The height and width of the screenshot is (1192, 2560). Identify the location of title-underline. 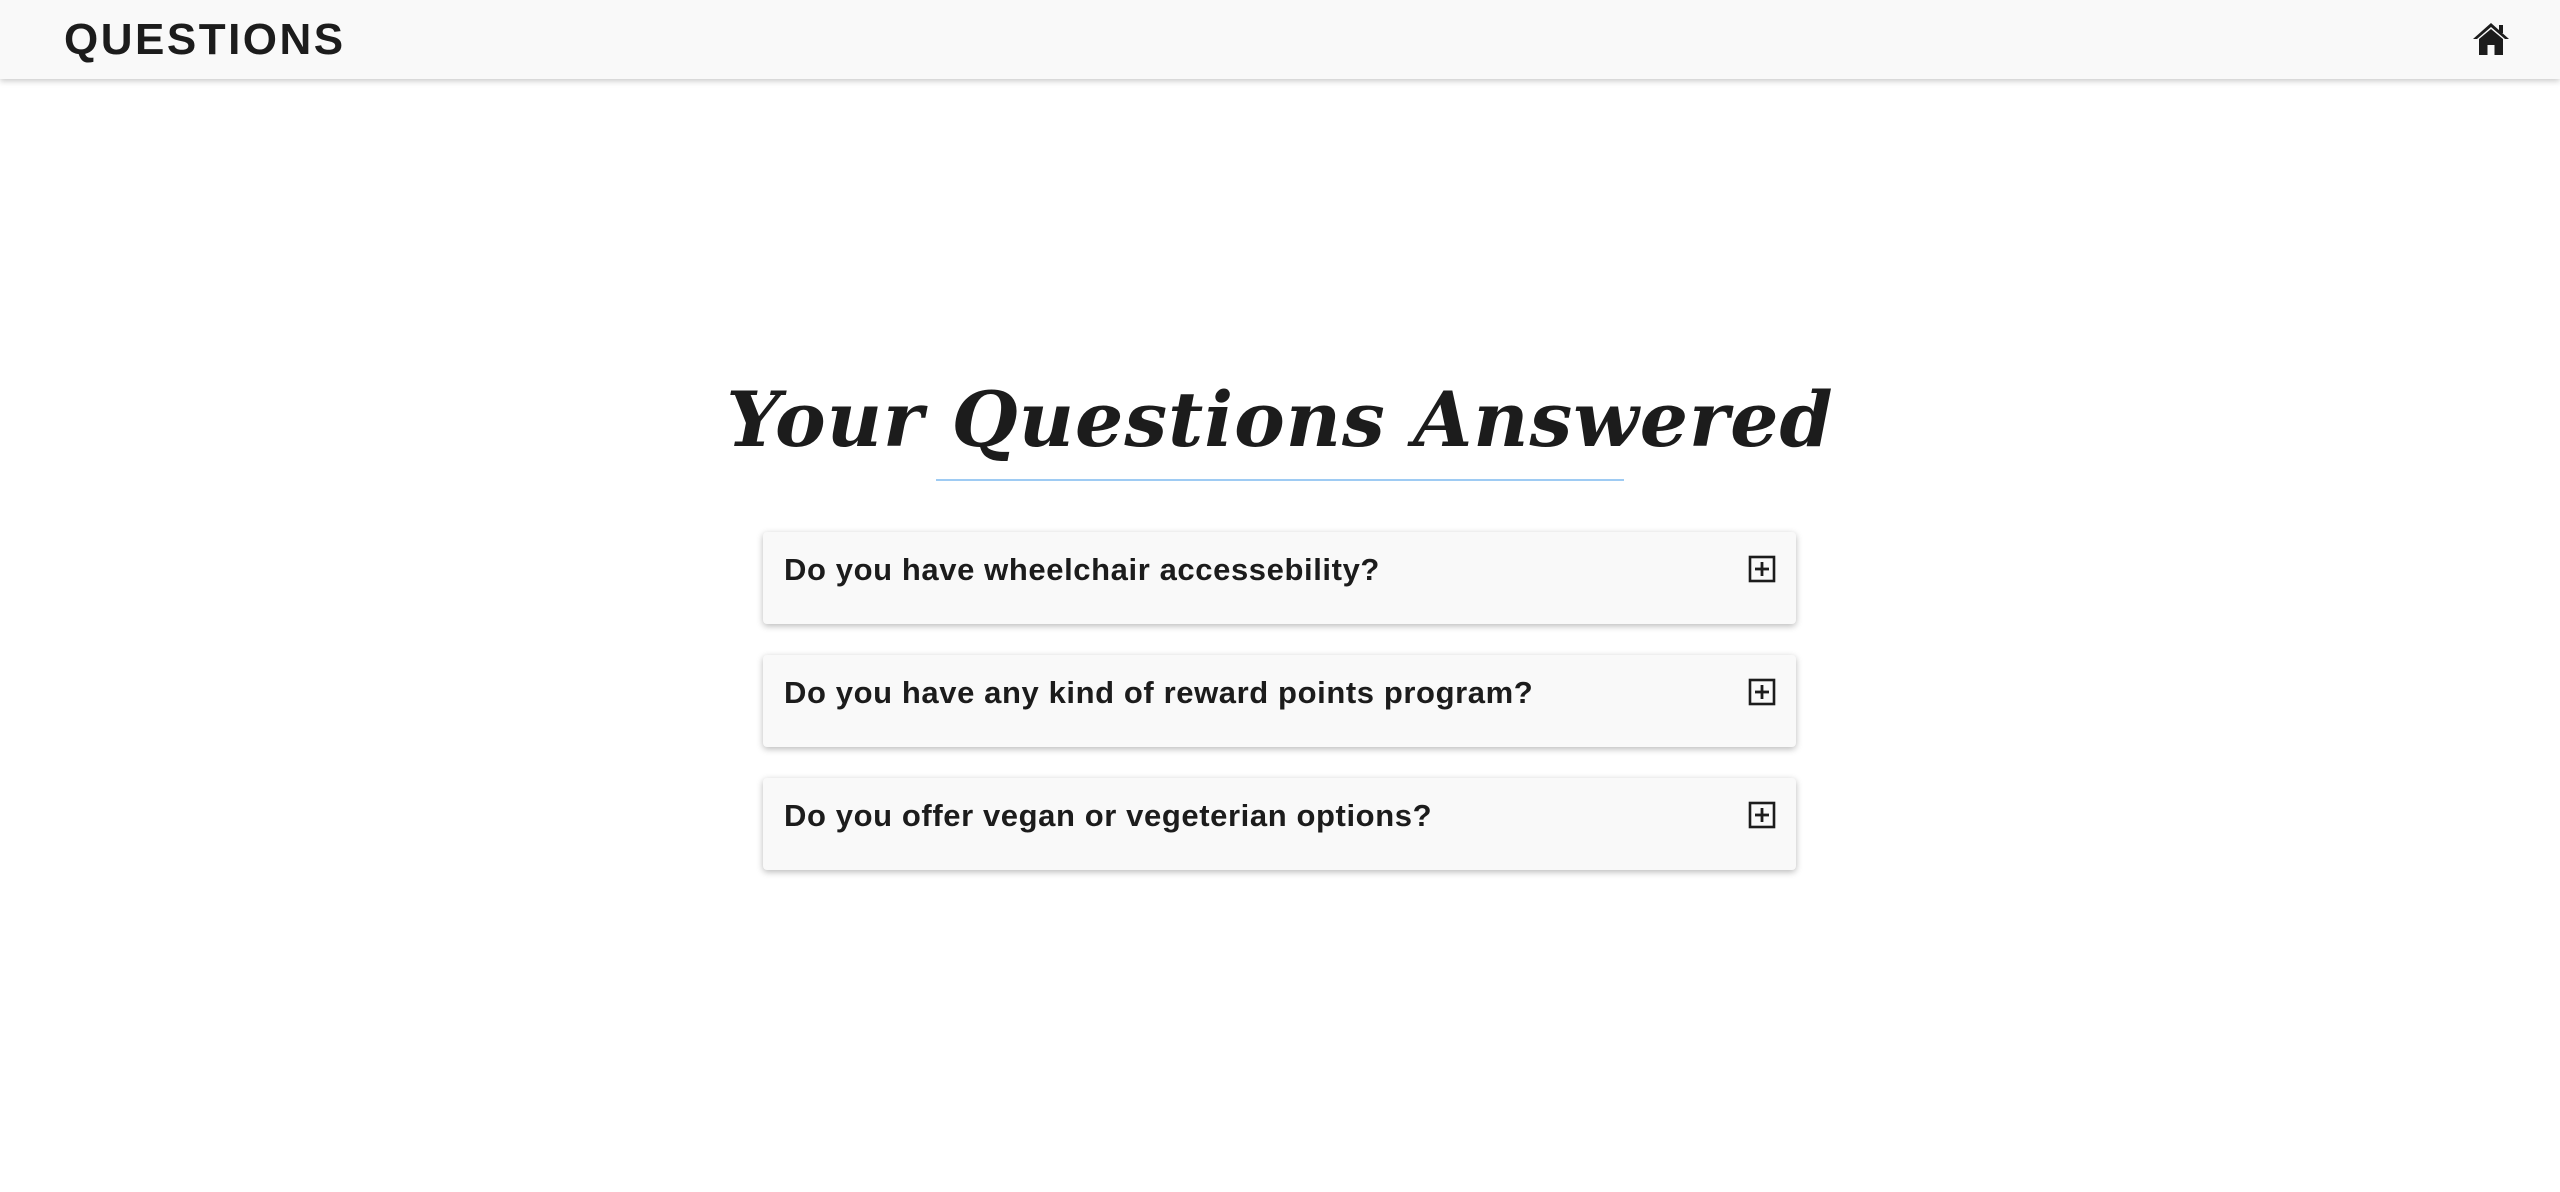
(1280, 480).